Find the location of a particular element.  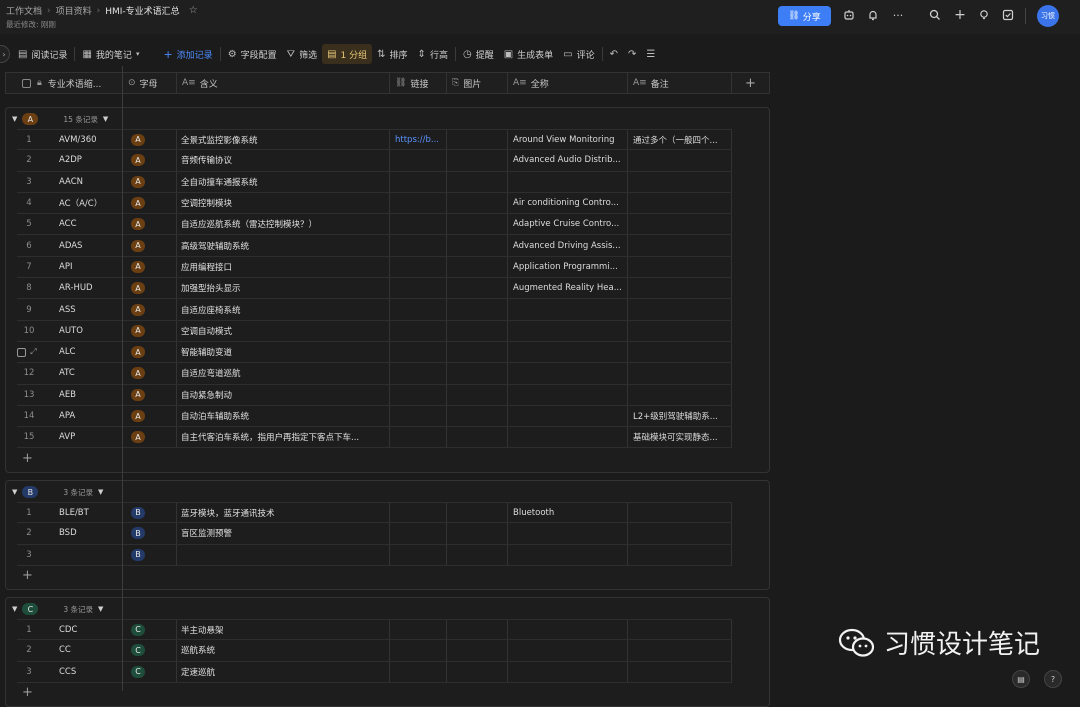

help-icon: ? is located at coordinates (1053, 679).